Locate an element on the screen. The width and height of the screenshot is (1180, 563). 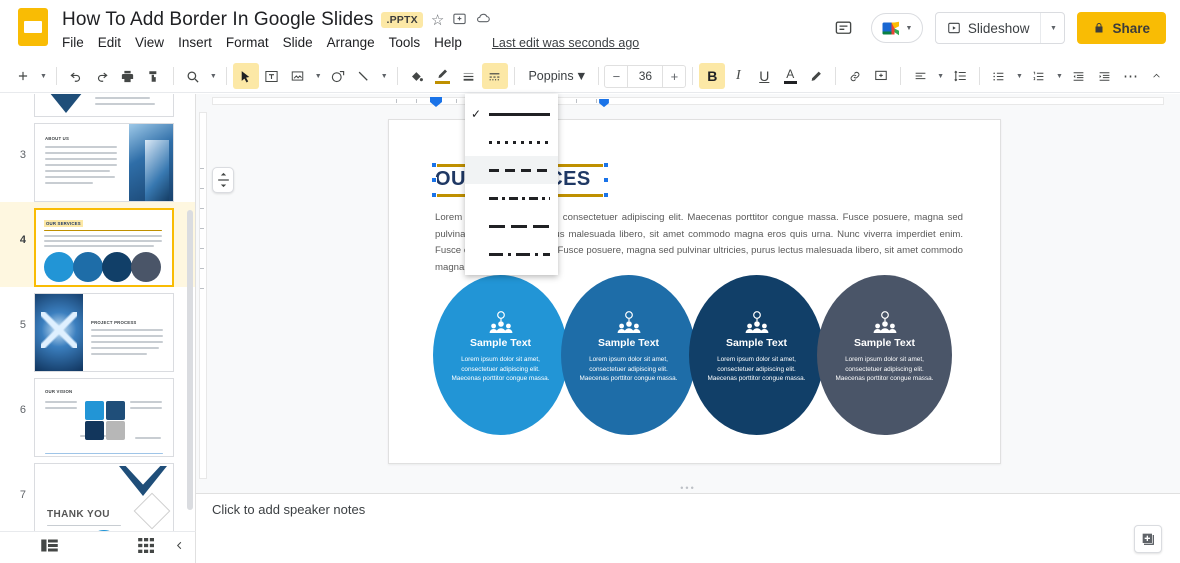
more-options-button: ⋯ is located at coordinates (1131, 76).